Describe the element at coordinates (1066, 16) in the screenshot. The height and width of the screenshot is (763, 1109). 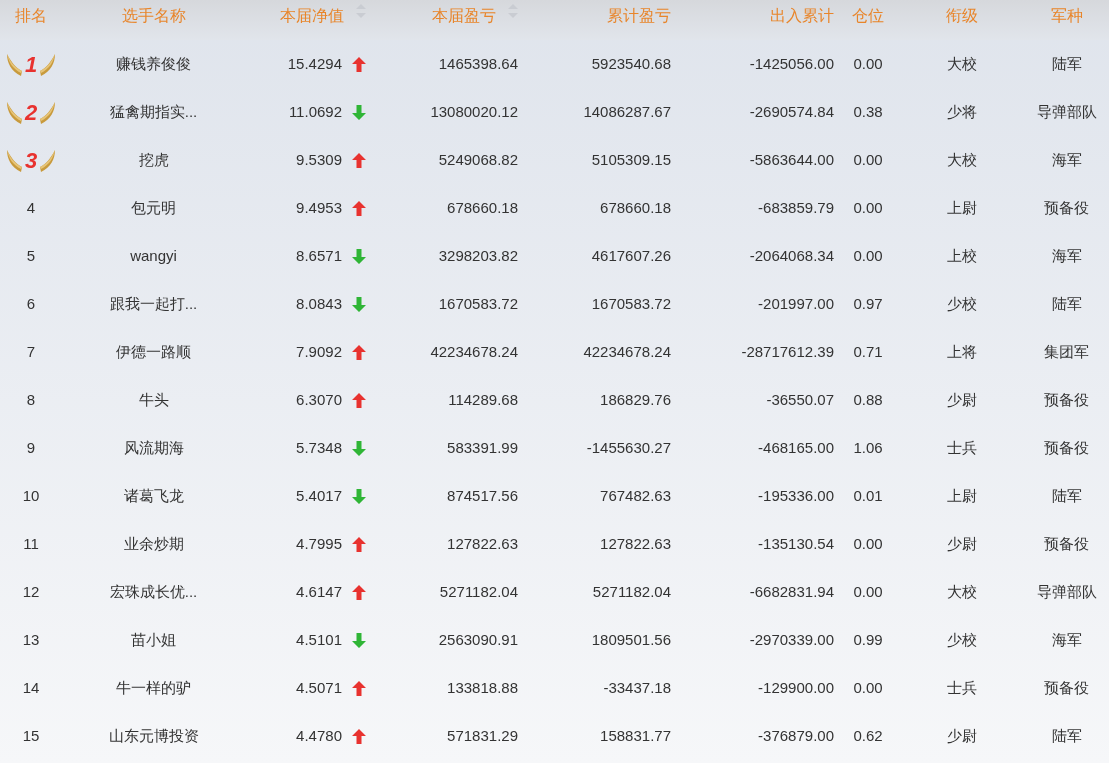
I see `column-header: 军种` at that location.